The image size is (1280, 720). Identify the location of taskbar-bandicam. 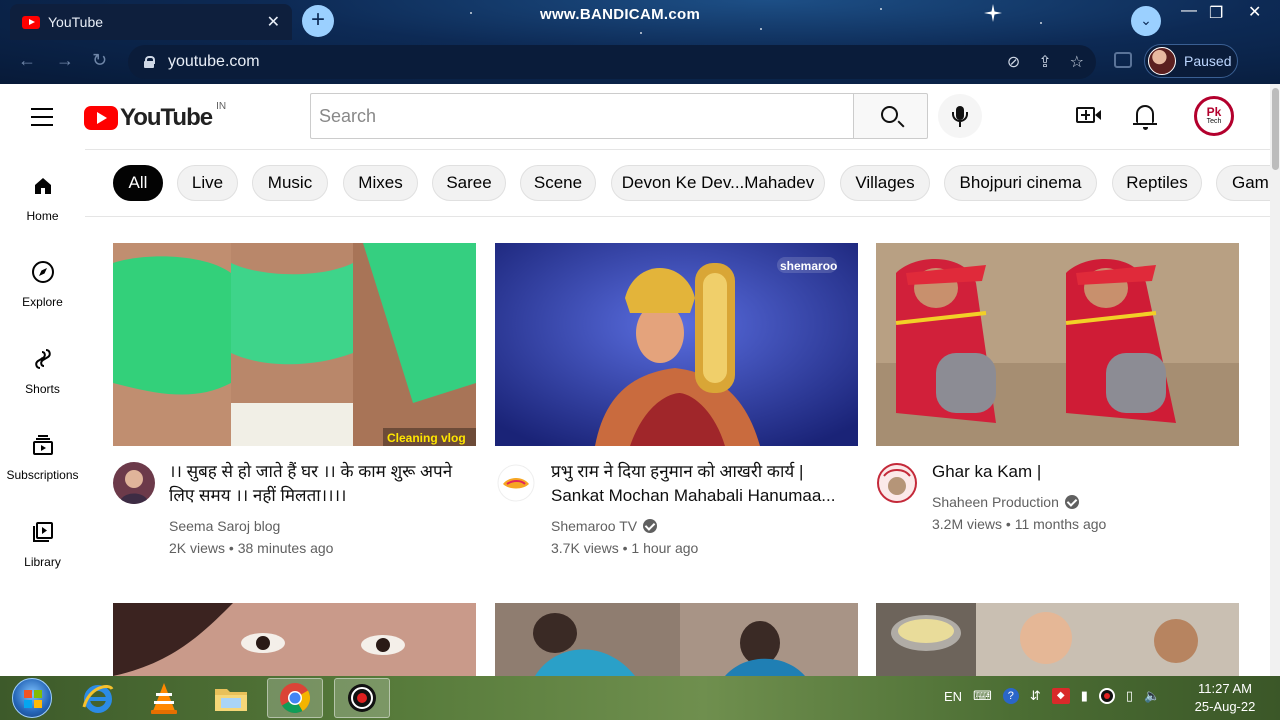
(362, 698).